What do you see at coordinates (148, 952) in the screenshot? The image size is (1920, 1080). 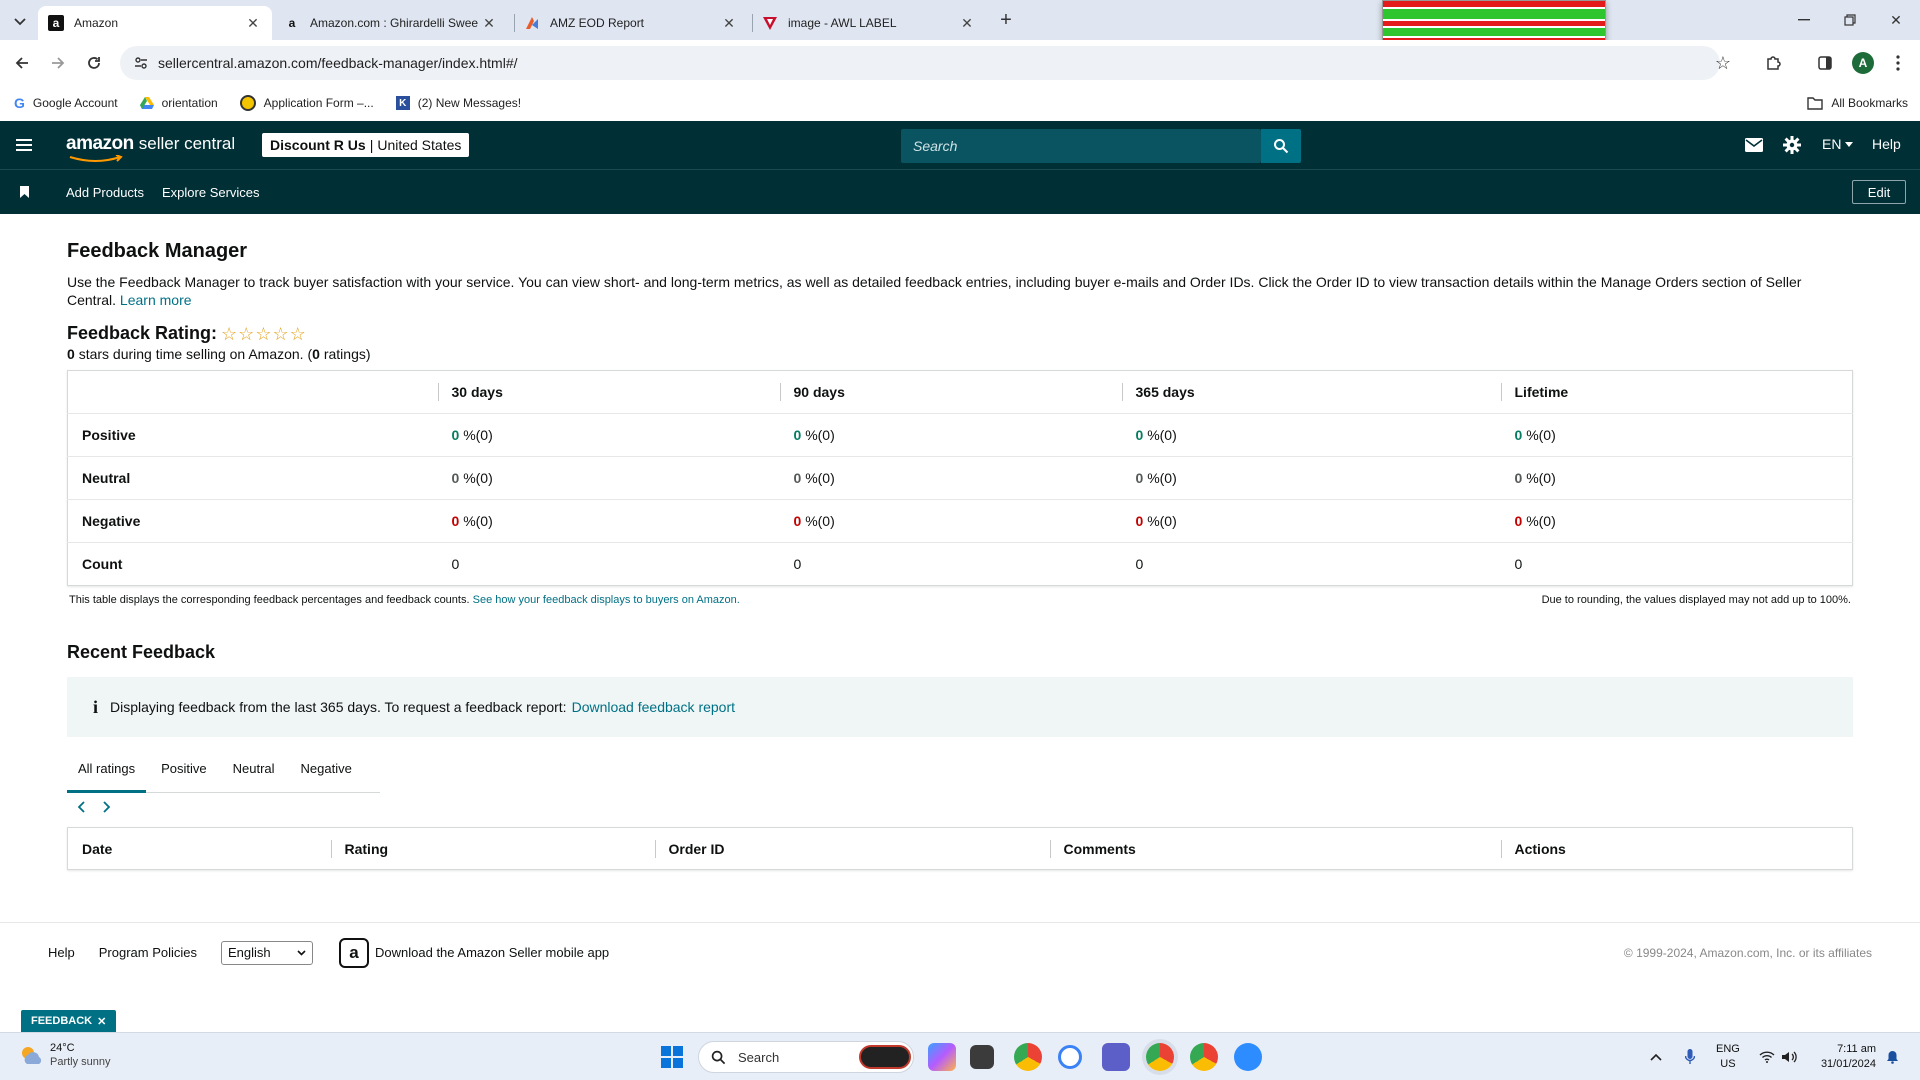 I see `footer-program-policies-link: Program Policies` at bounding box center [148, 952].